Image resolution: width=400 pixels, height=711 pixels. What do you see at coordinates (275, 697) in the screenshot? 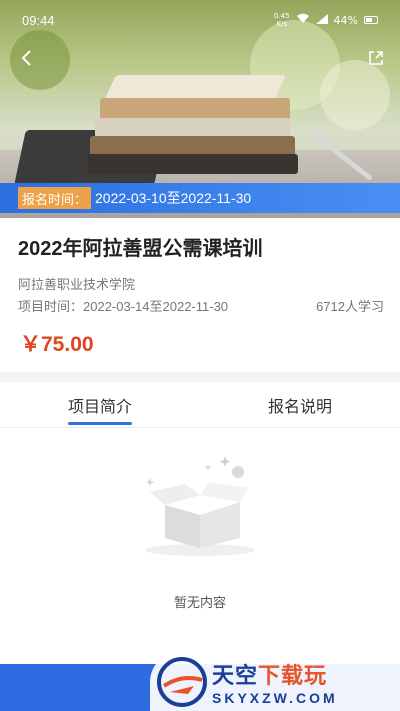
I see `watermark-domain: SKYXZW.COM` at bounding box center [275, 697].